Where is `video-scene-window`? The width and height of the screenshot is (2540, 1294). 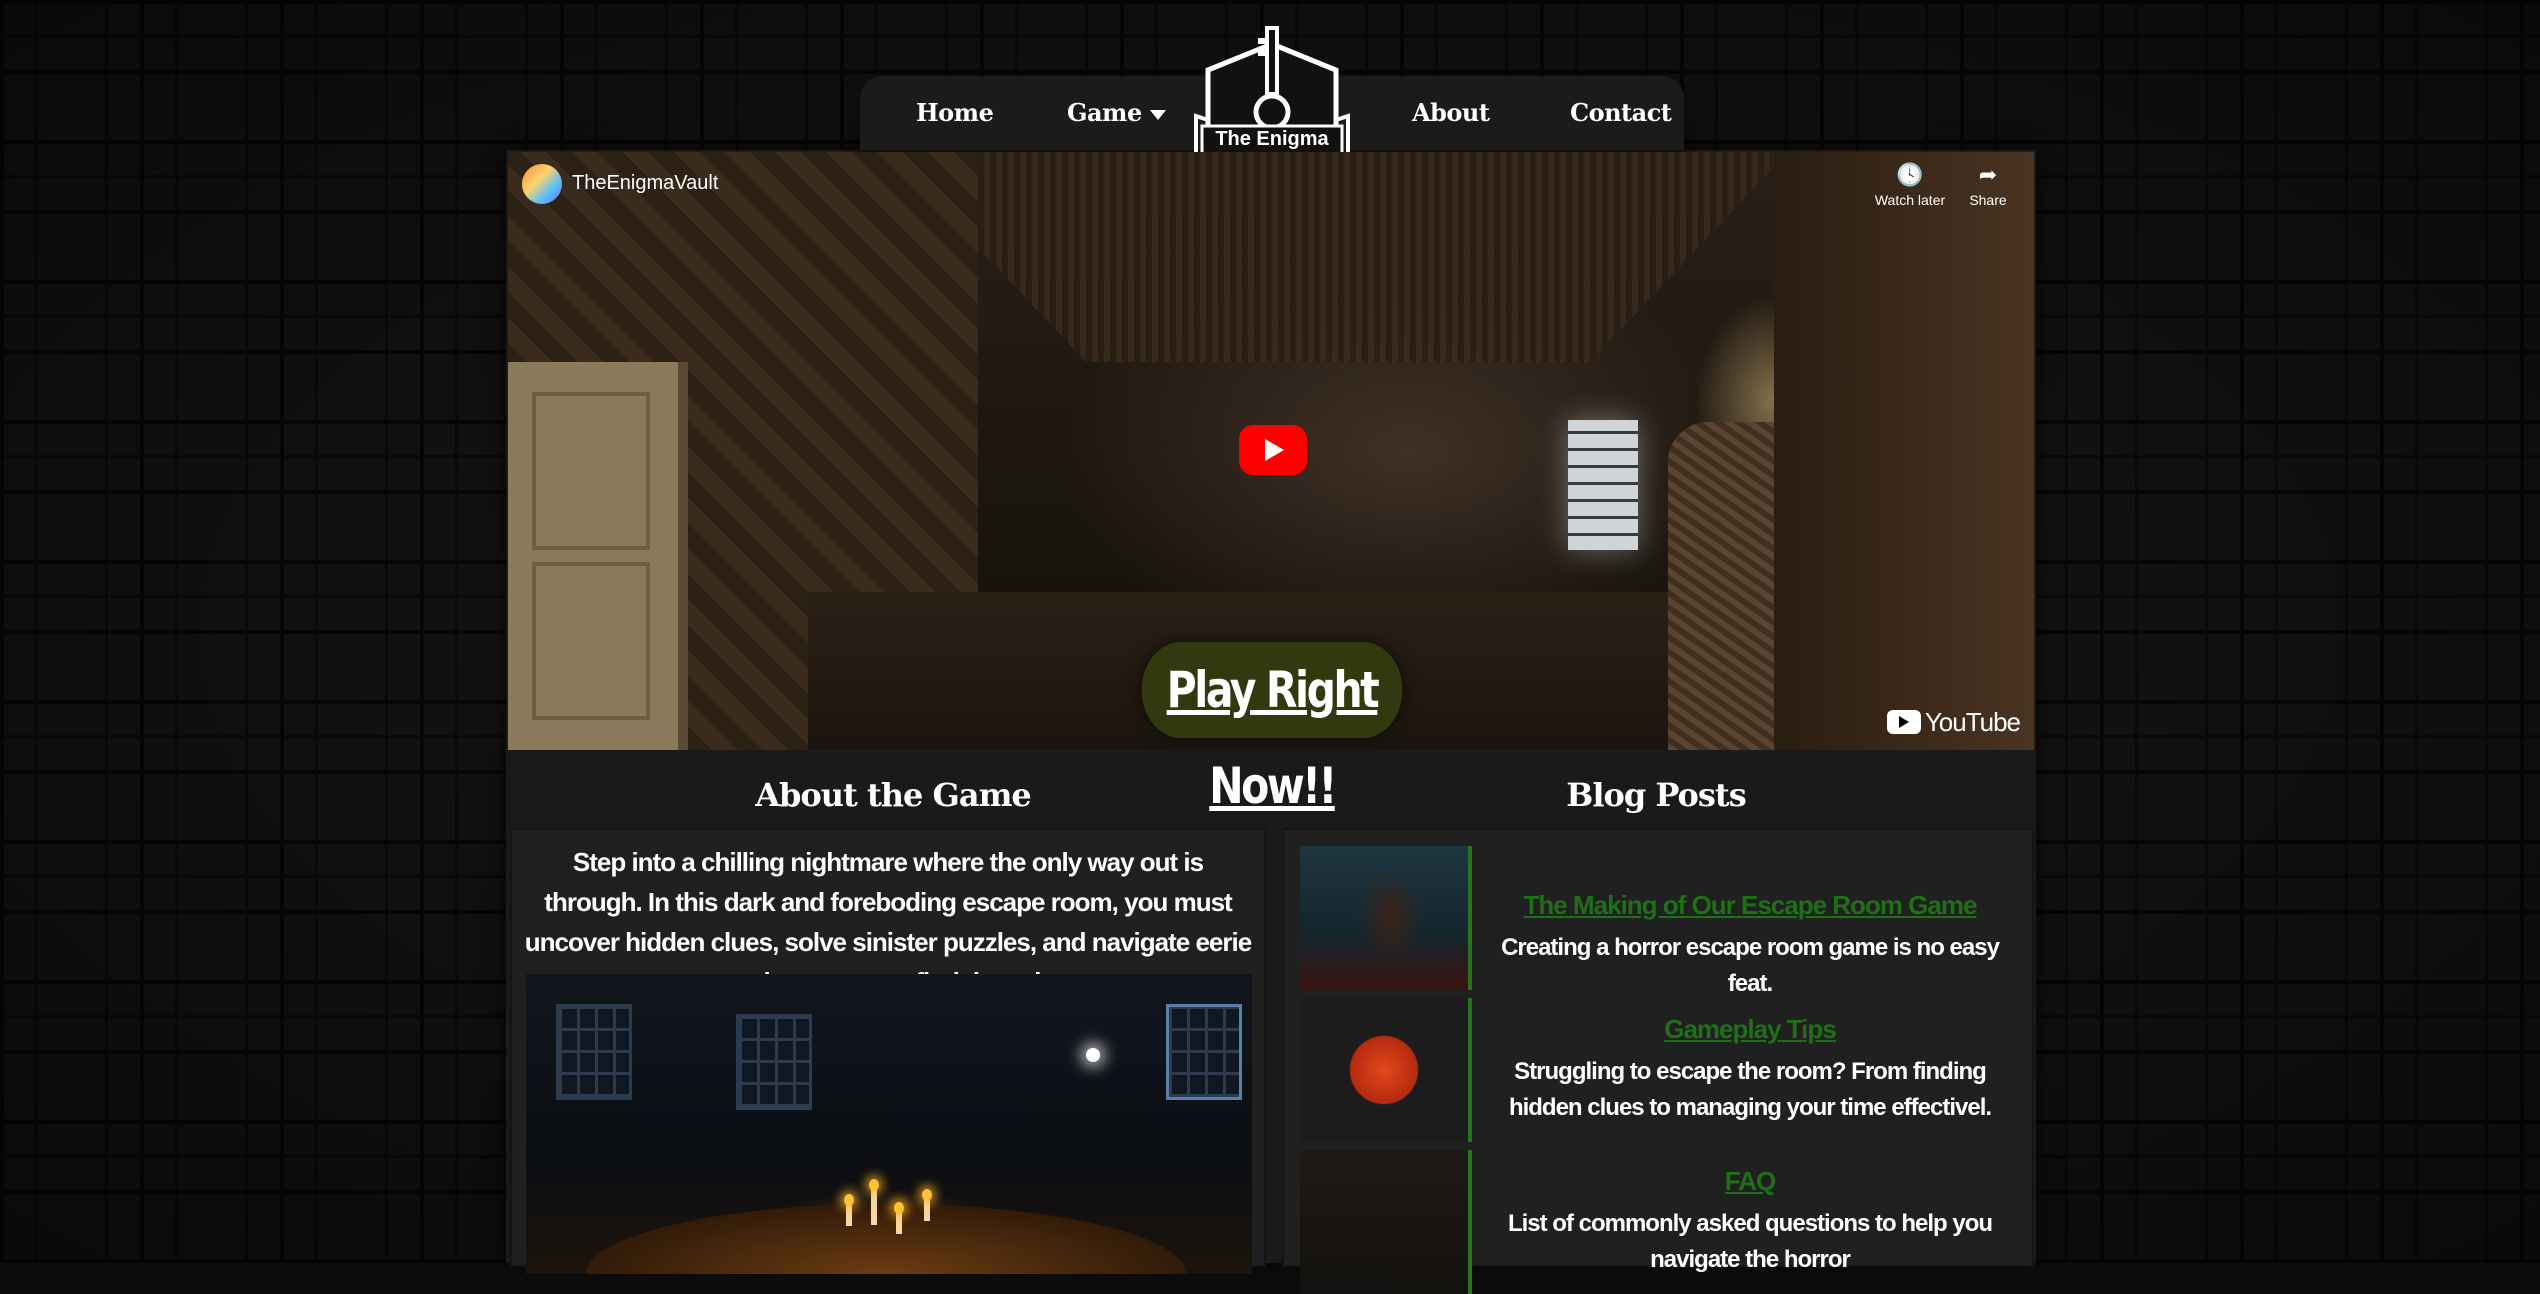 video-scene-window is located at coordinates (1603, 485).